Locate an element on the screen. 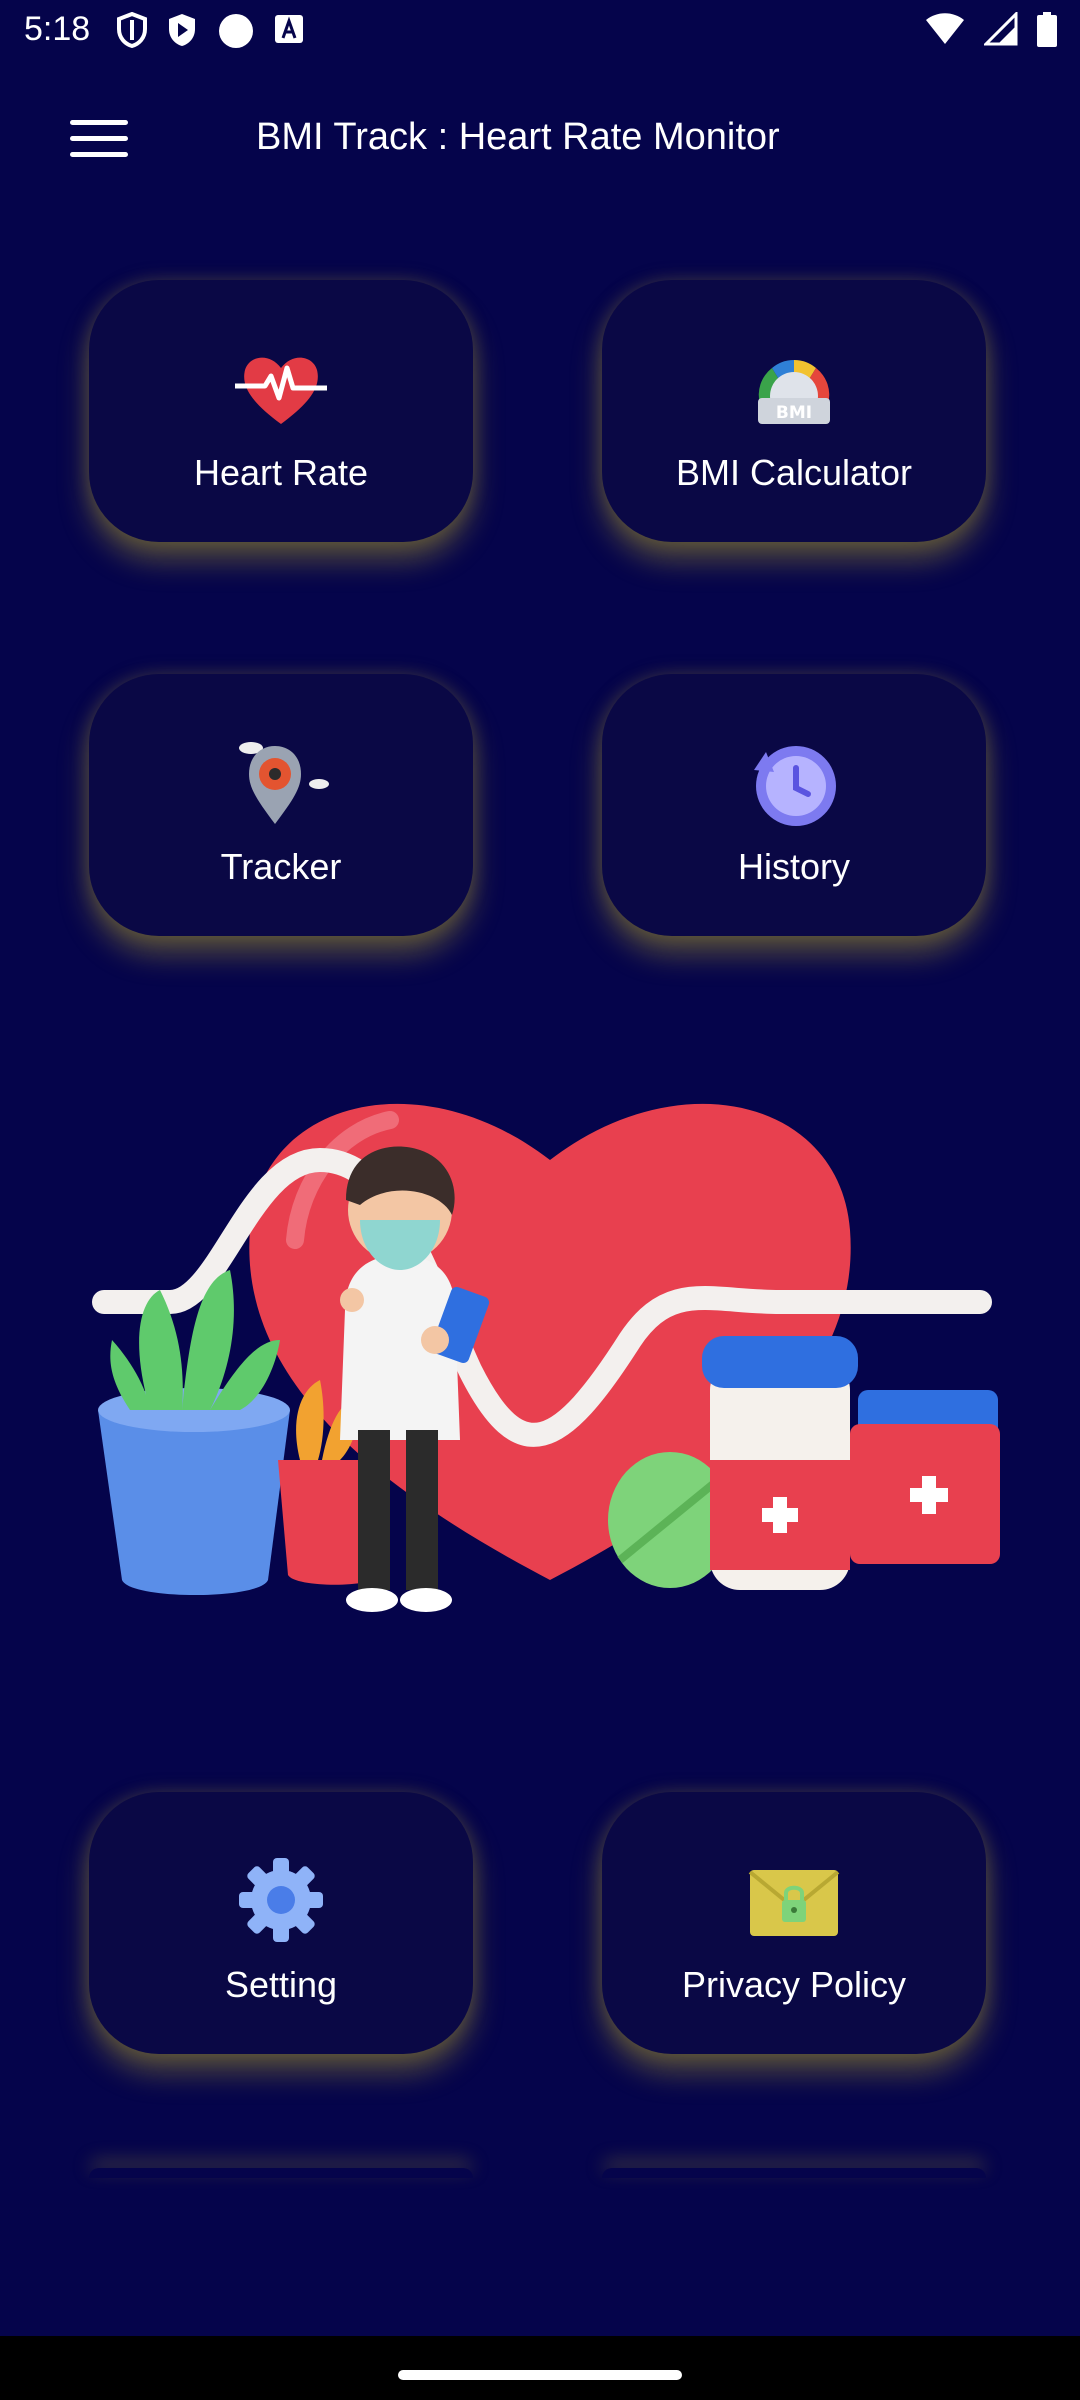 The width and height of the screenshot is (1080, 2400). wifi-icon is located at coordinates (945, 28).